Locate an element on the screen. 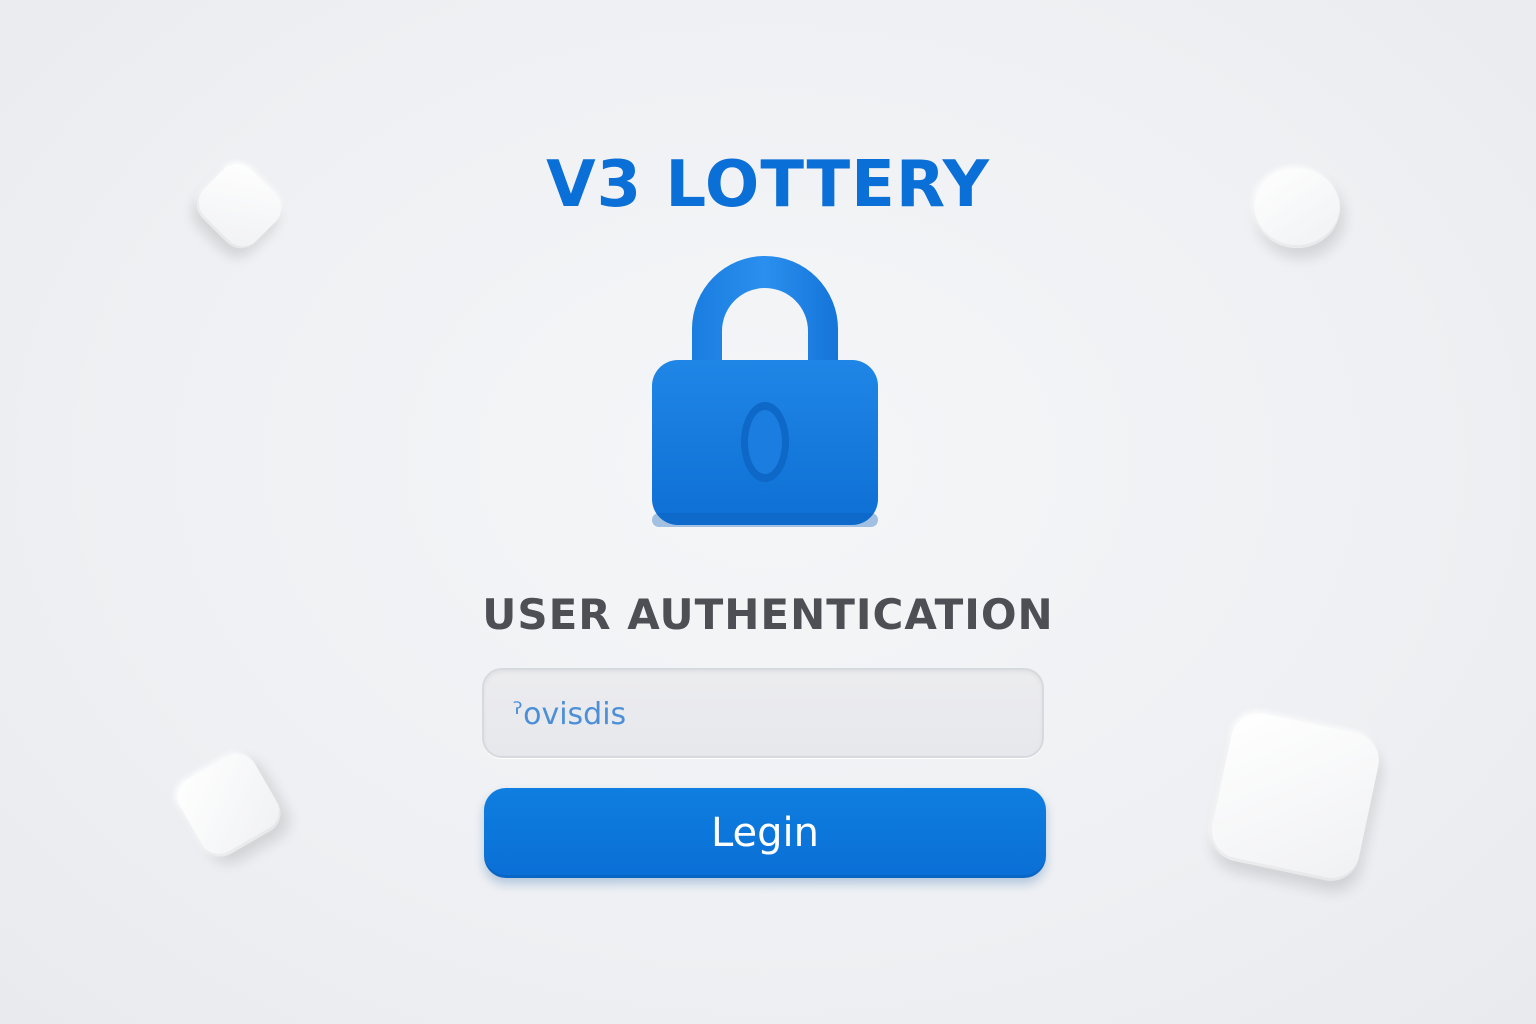  auth-heading: USER AUTHENTICATION is located at coordinates (768, 614).